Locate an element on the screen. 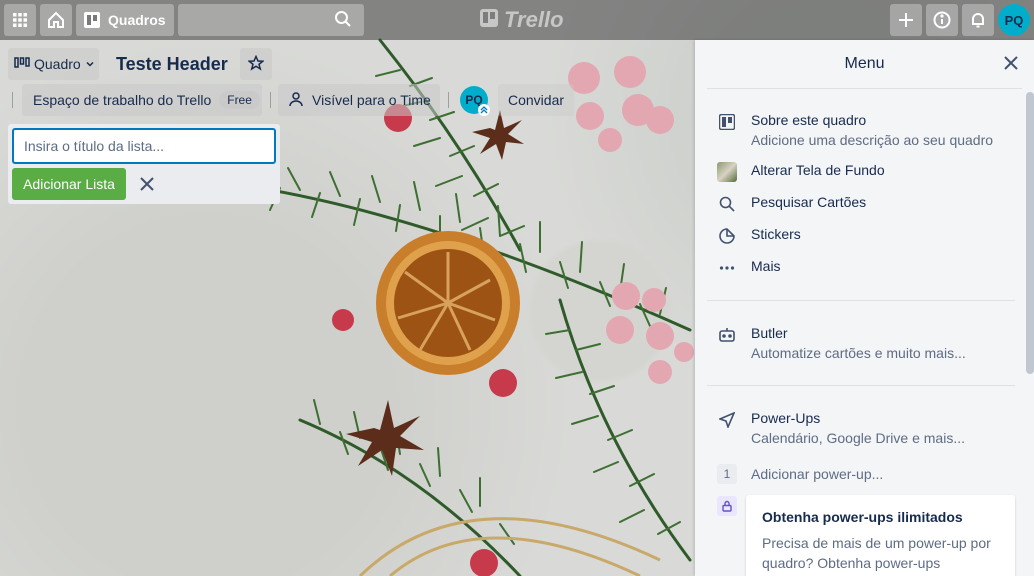 Image resolution: width=1034 pixels, height=576 pixels. menu-header: Menu is located at coordinates (864, 64).